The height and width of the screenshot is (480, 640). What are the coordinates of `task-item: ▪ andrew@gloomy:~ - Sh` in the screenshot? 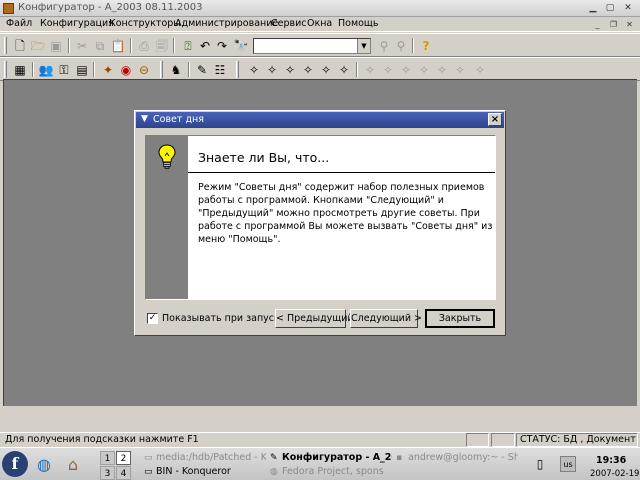 It's located at (457, 459).